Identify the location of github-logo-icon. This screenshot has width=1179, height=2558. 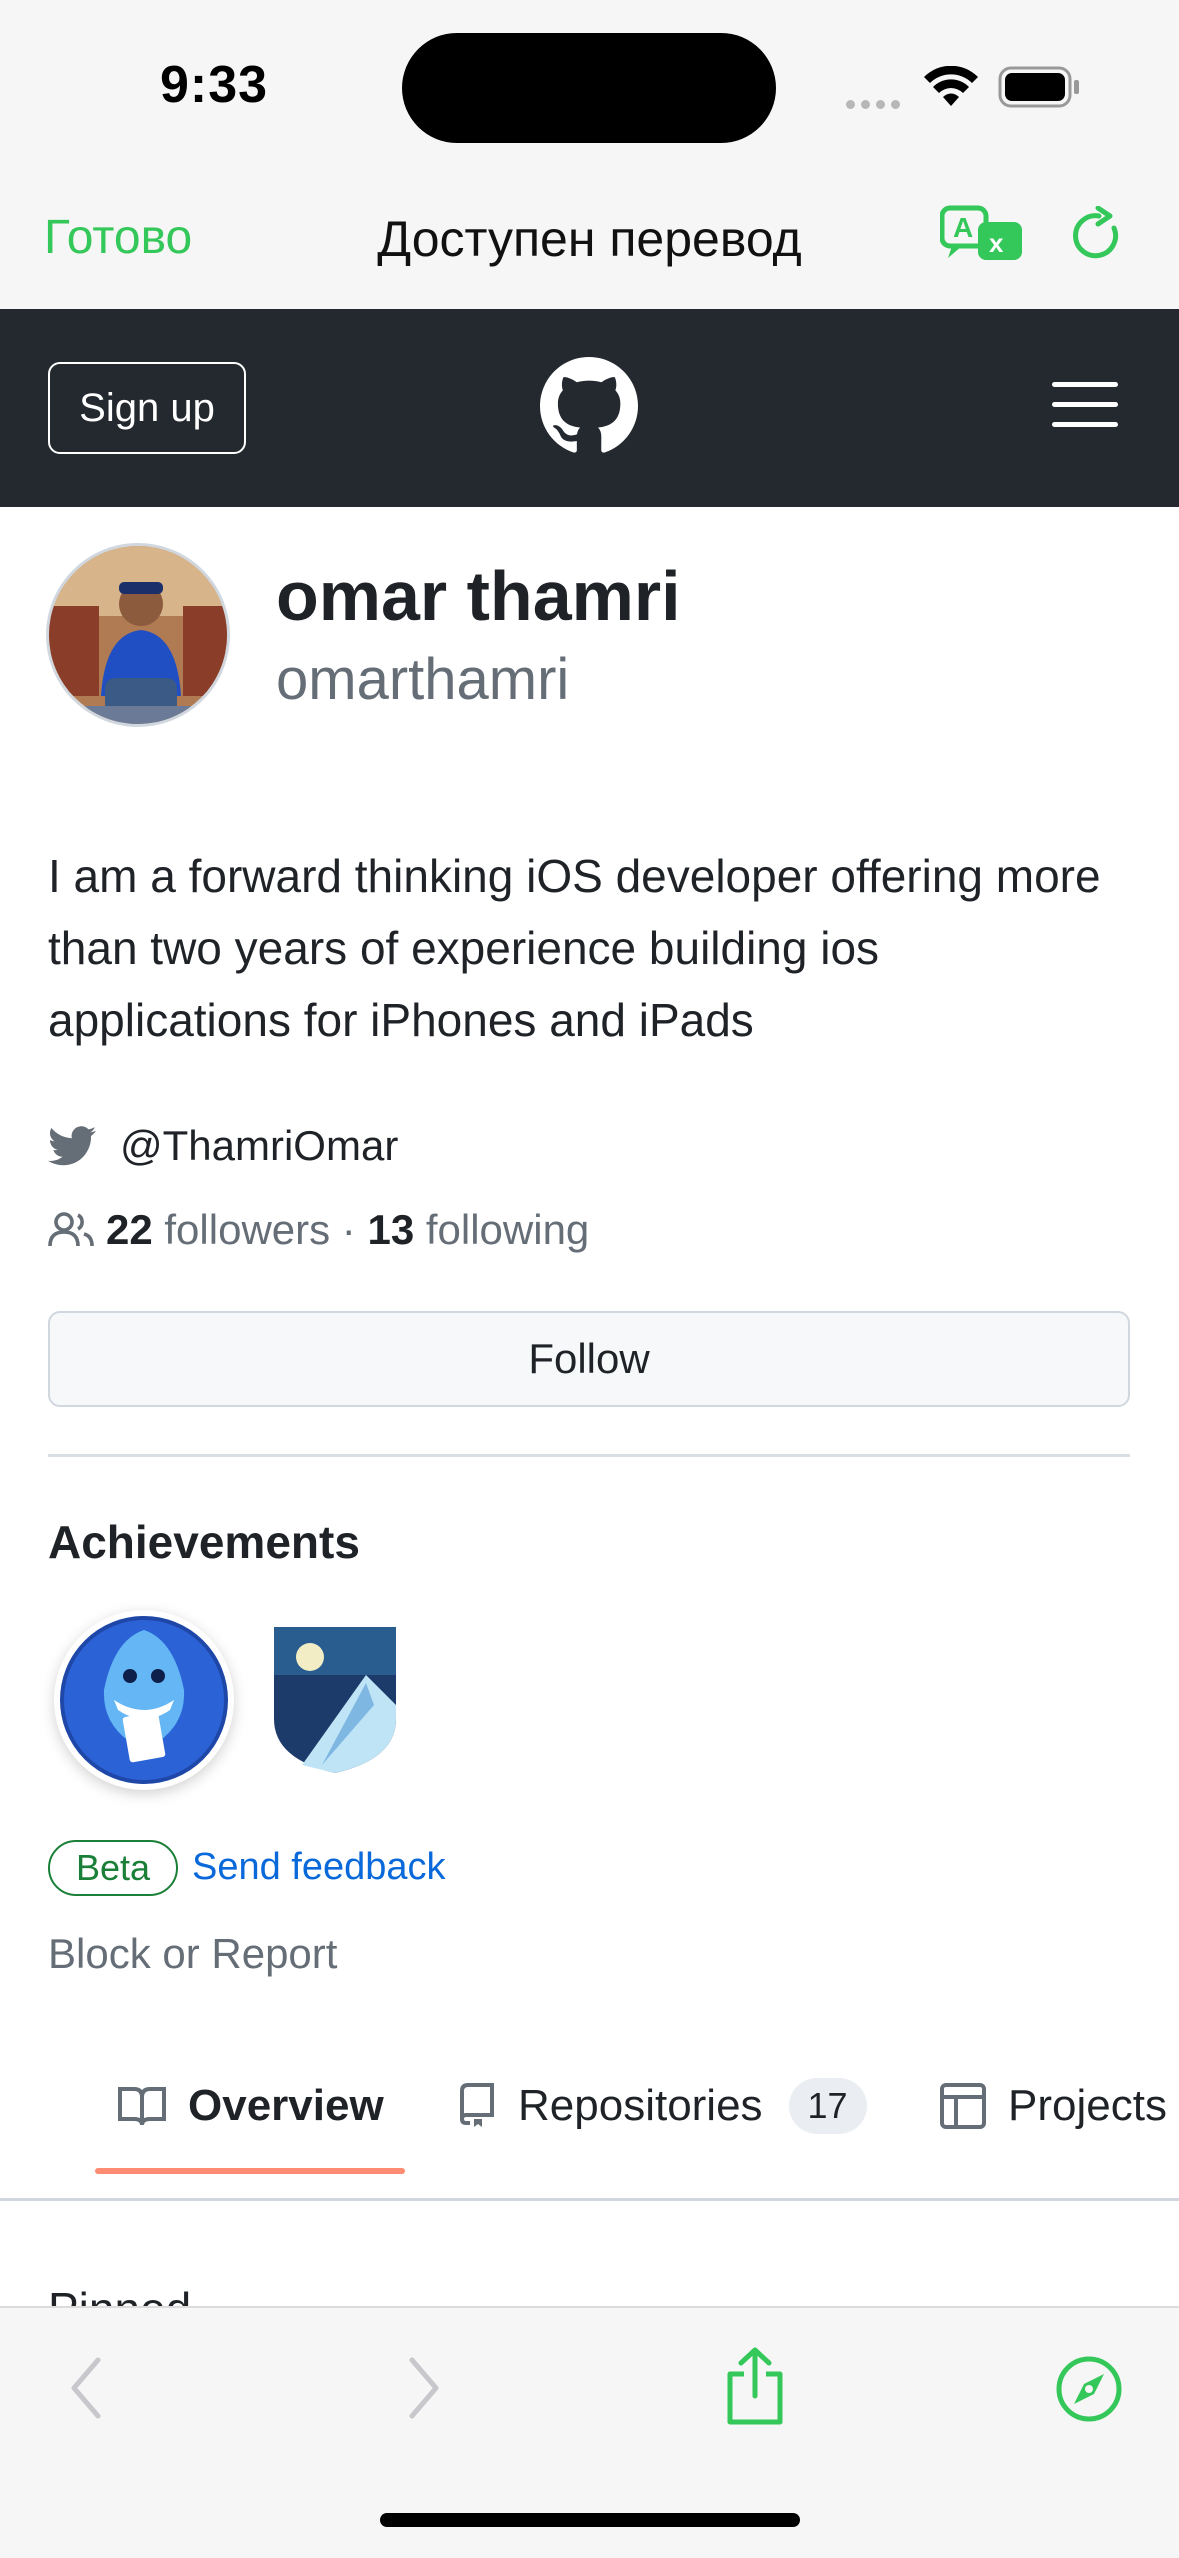
(589, 406).